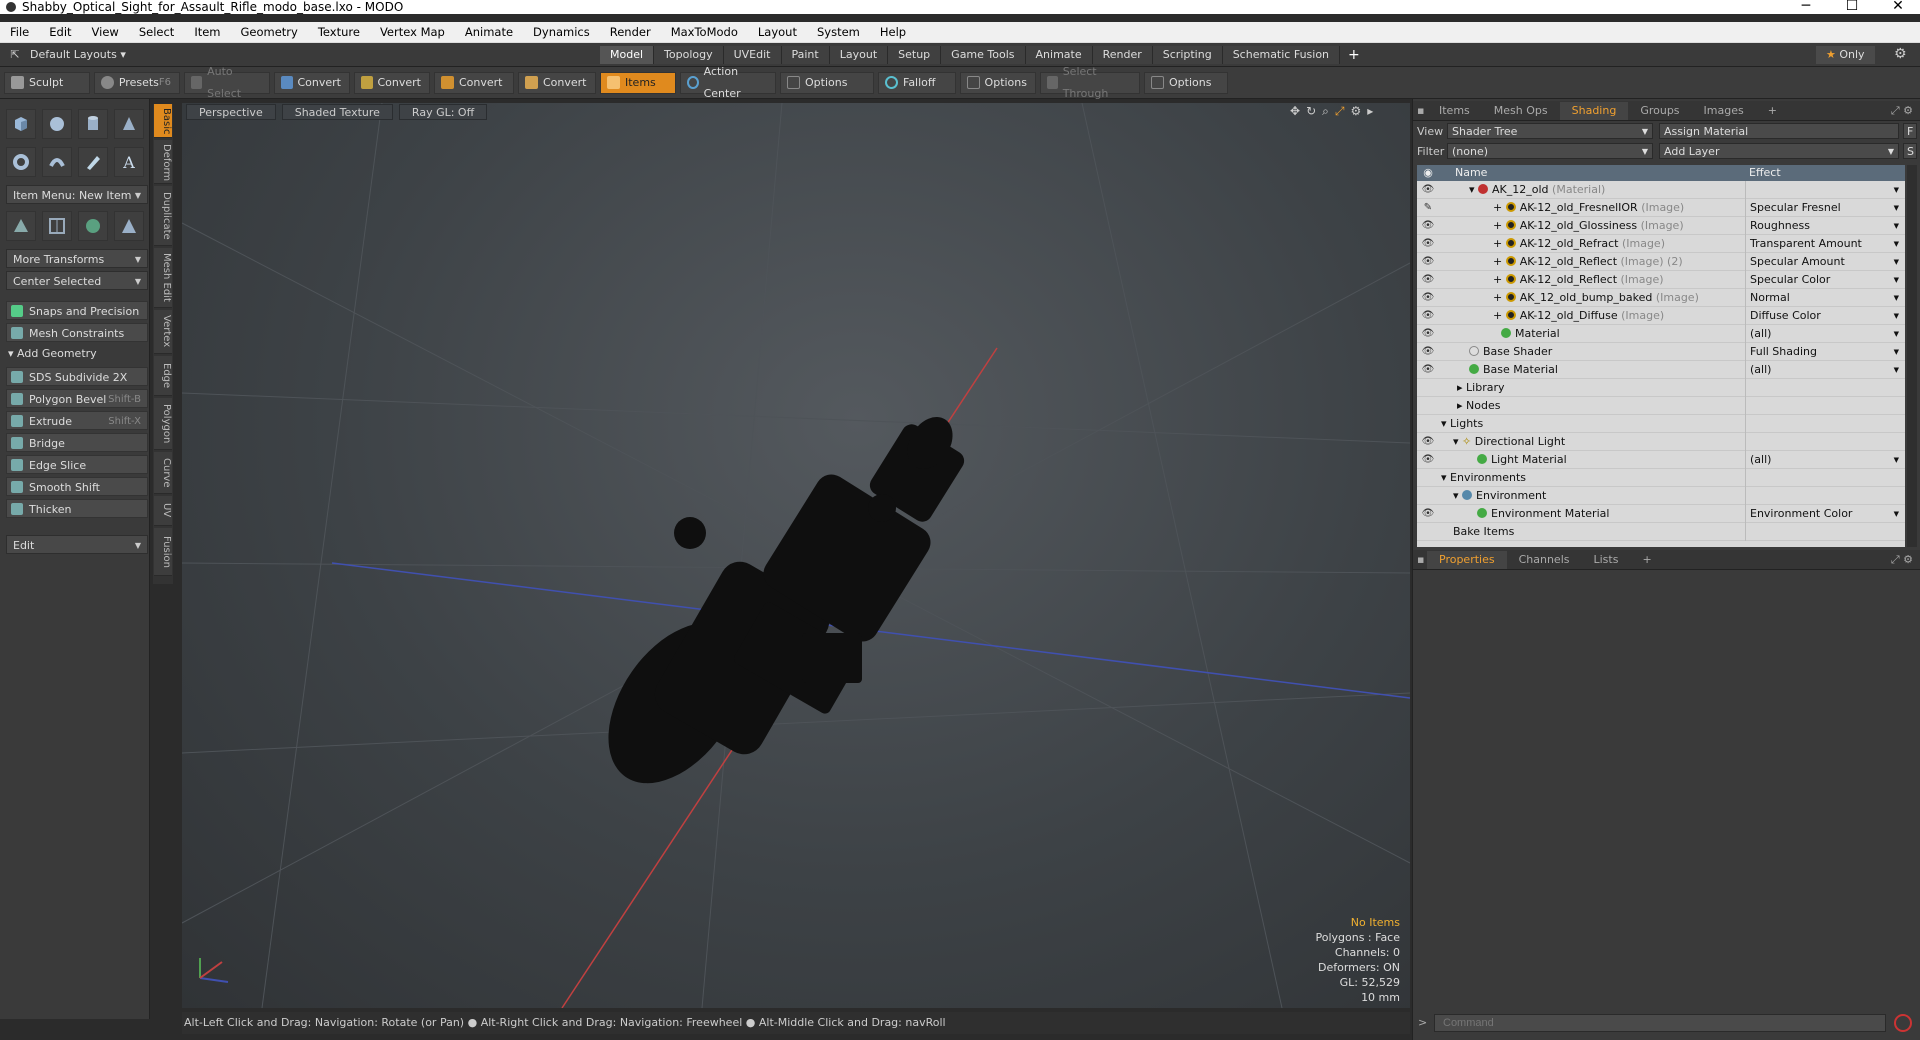 The height and width of the screenshot is (1040, 1920). I want to click on tab-groups: Groups, so click(1659, 111).